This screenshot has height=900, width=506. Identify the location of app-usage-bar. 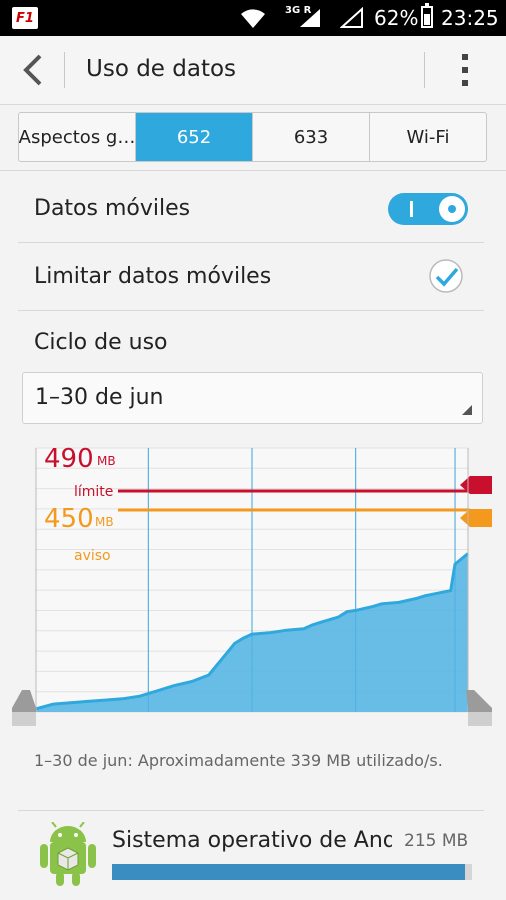
(292, 872).